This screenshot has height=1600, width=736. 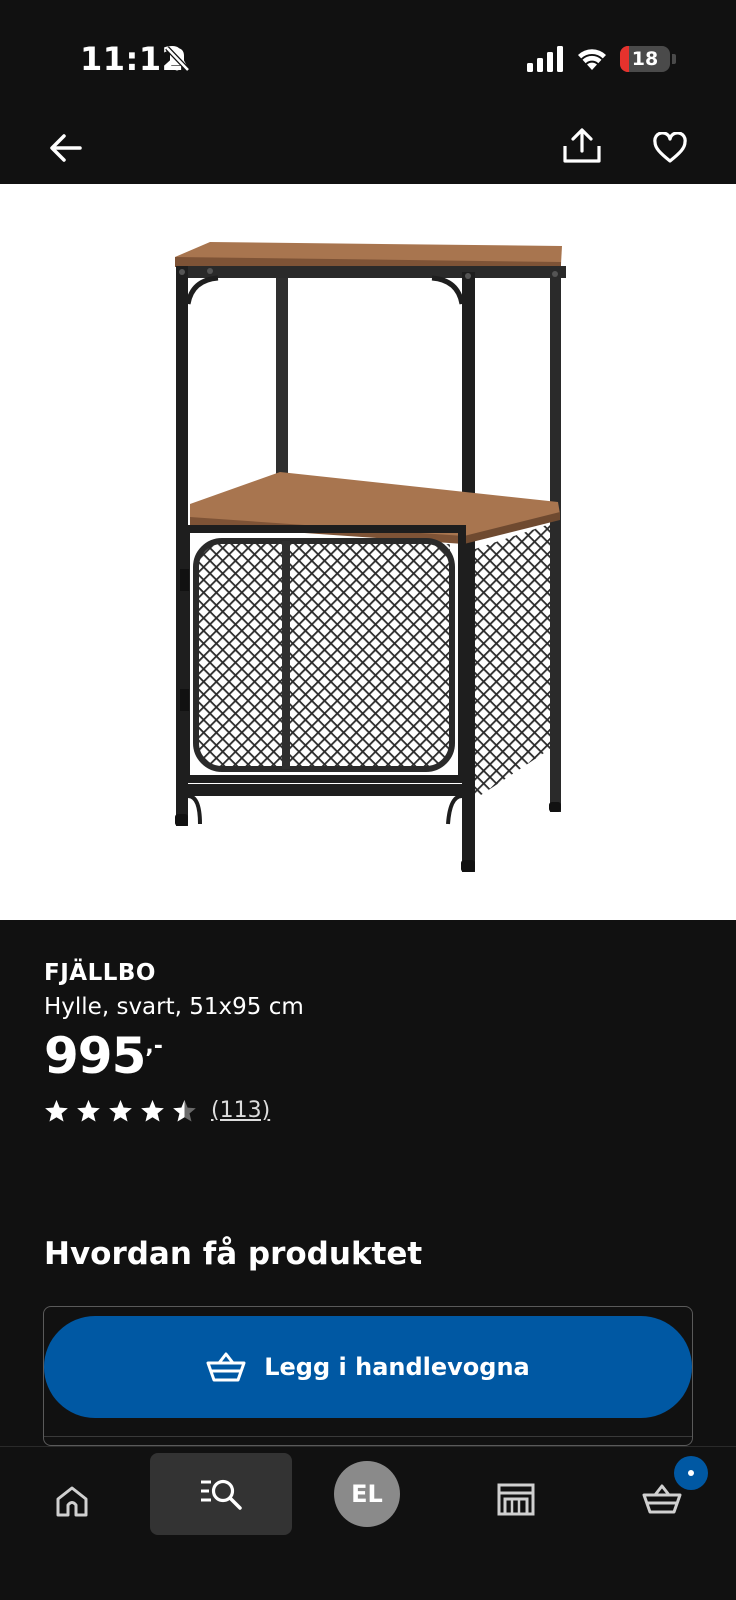 What do you see at coordinates (592, 59) in the screenshot?
I see `wifi-icon` at bounding box center [592, 59].